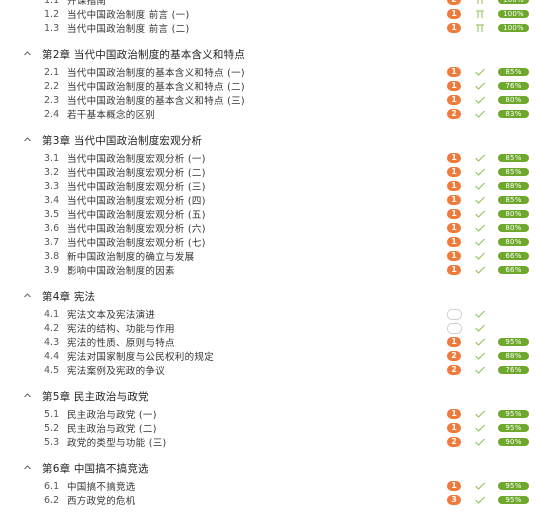 The image size is (550, 518). What do you see at coordinates (112, 414) in the screenshot?
I see `section-title-link: 民主政治与政党 (一)` at bounding box center [112, 414].